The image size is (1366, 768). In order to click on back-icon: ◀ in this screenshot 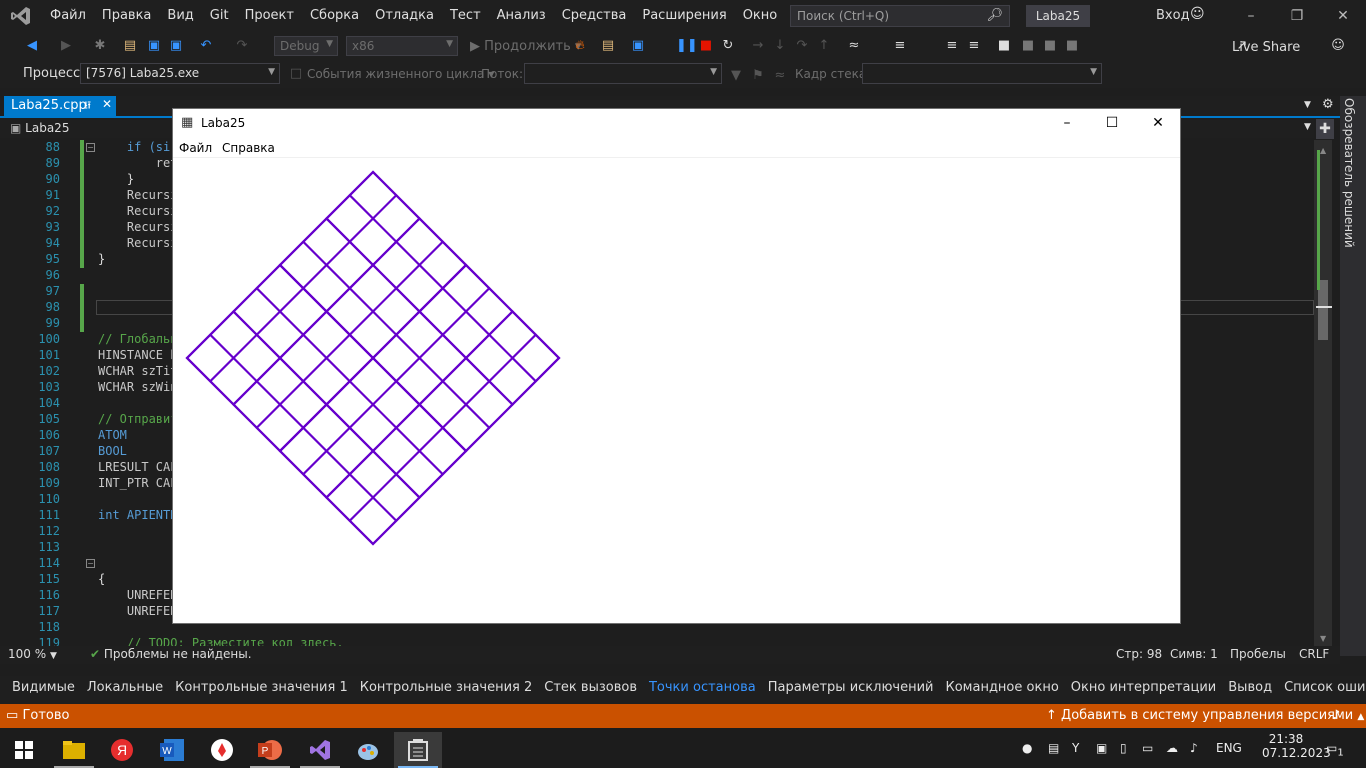, I will do `click(32, 46)`.